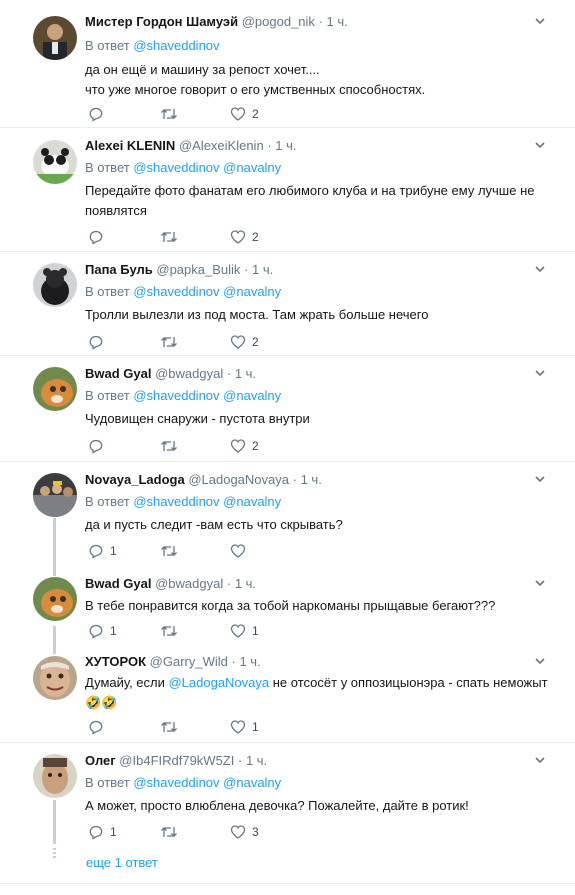 This screenshot has height=895, width=575. What do you see at coordinates (116, 210) in the screenshot?
I see `tweet-text-line: появлятся` at bounding box center [116, 210].